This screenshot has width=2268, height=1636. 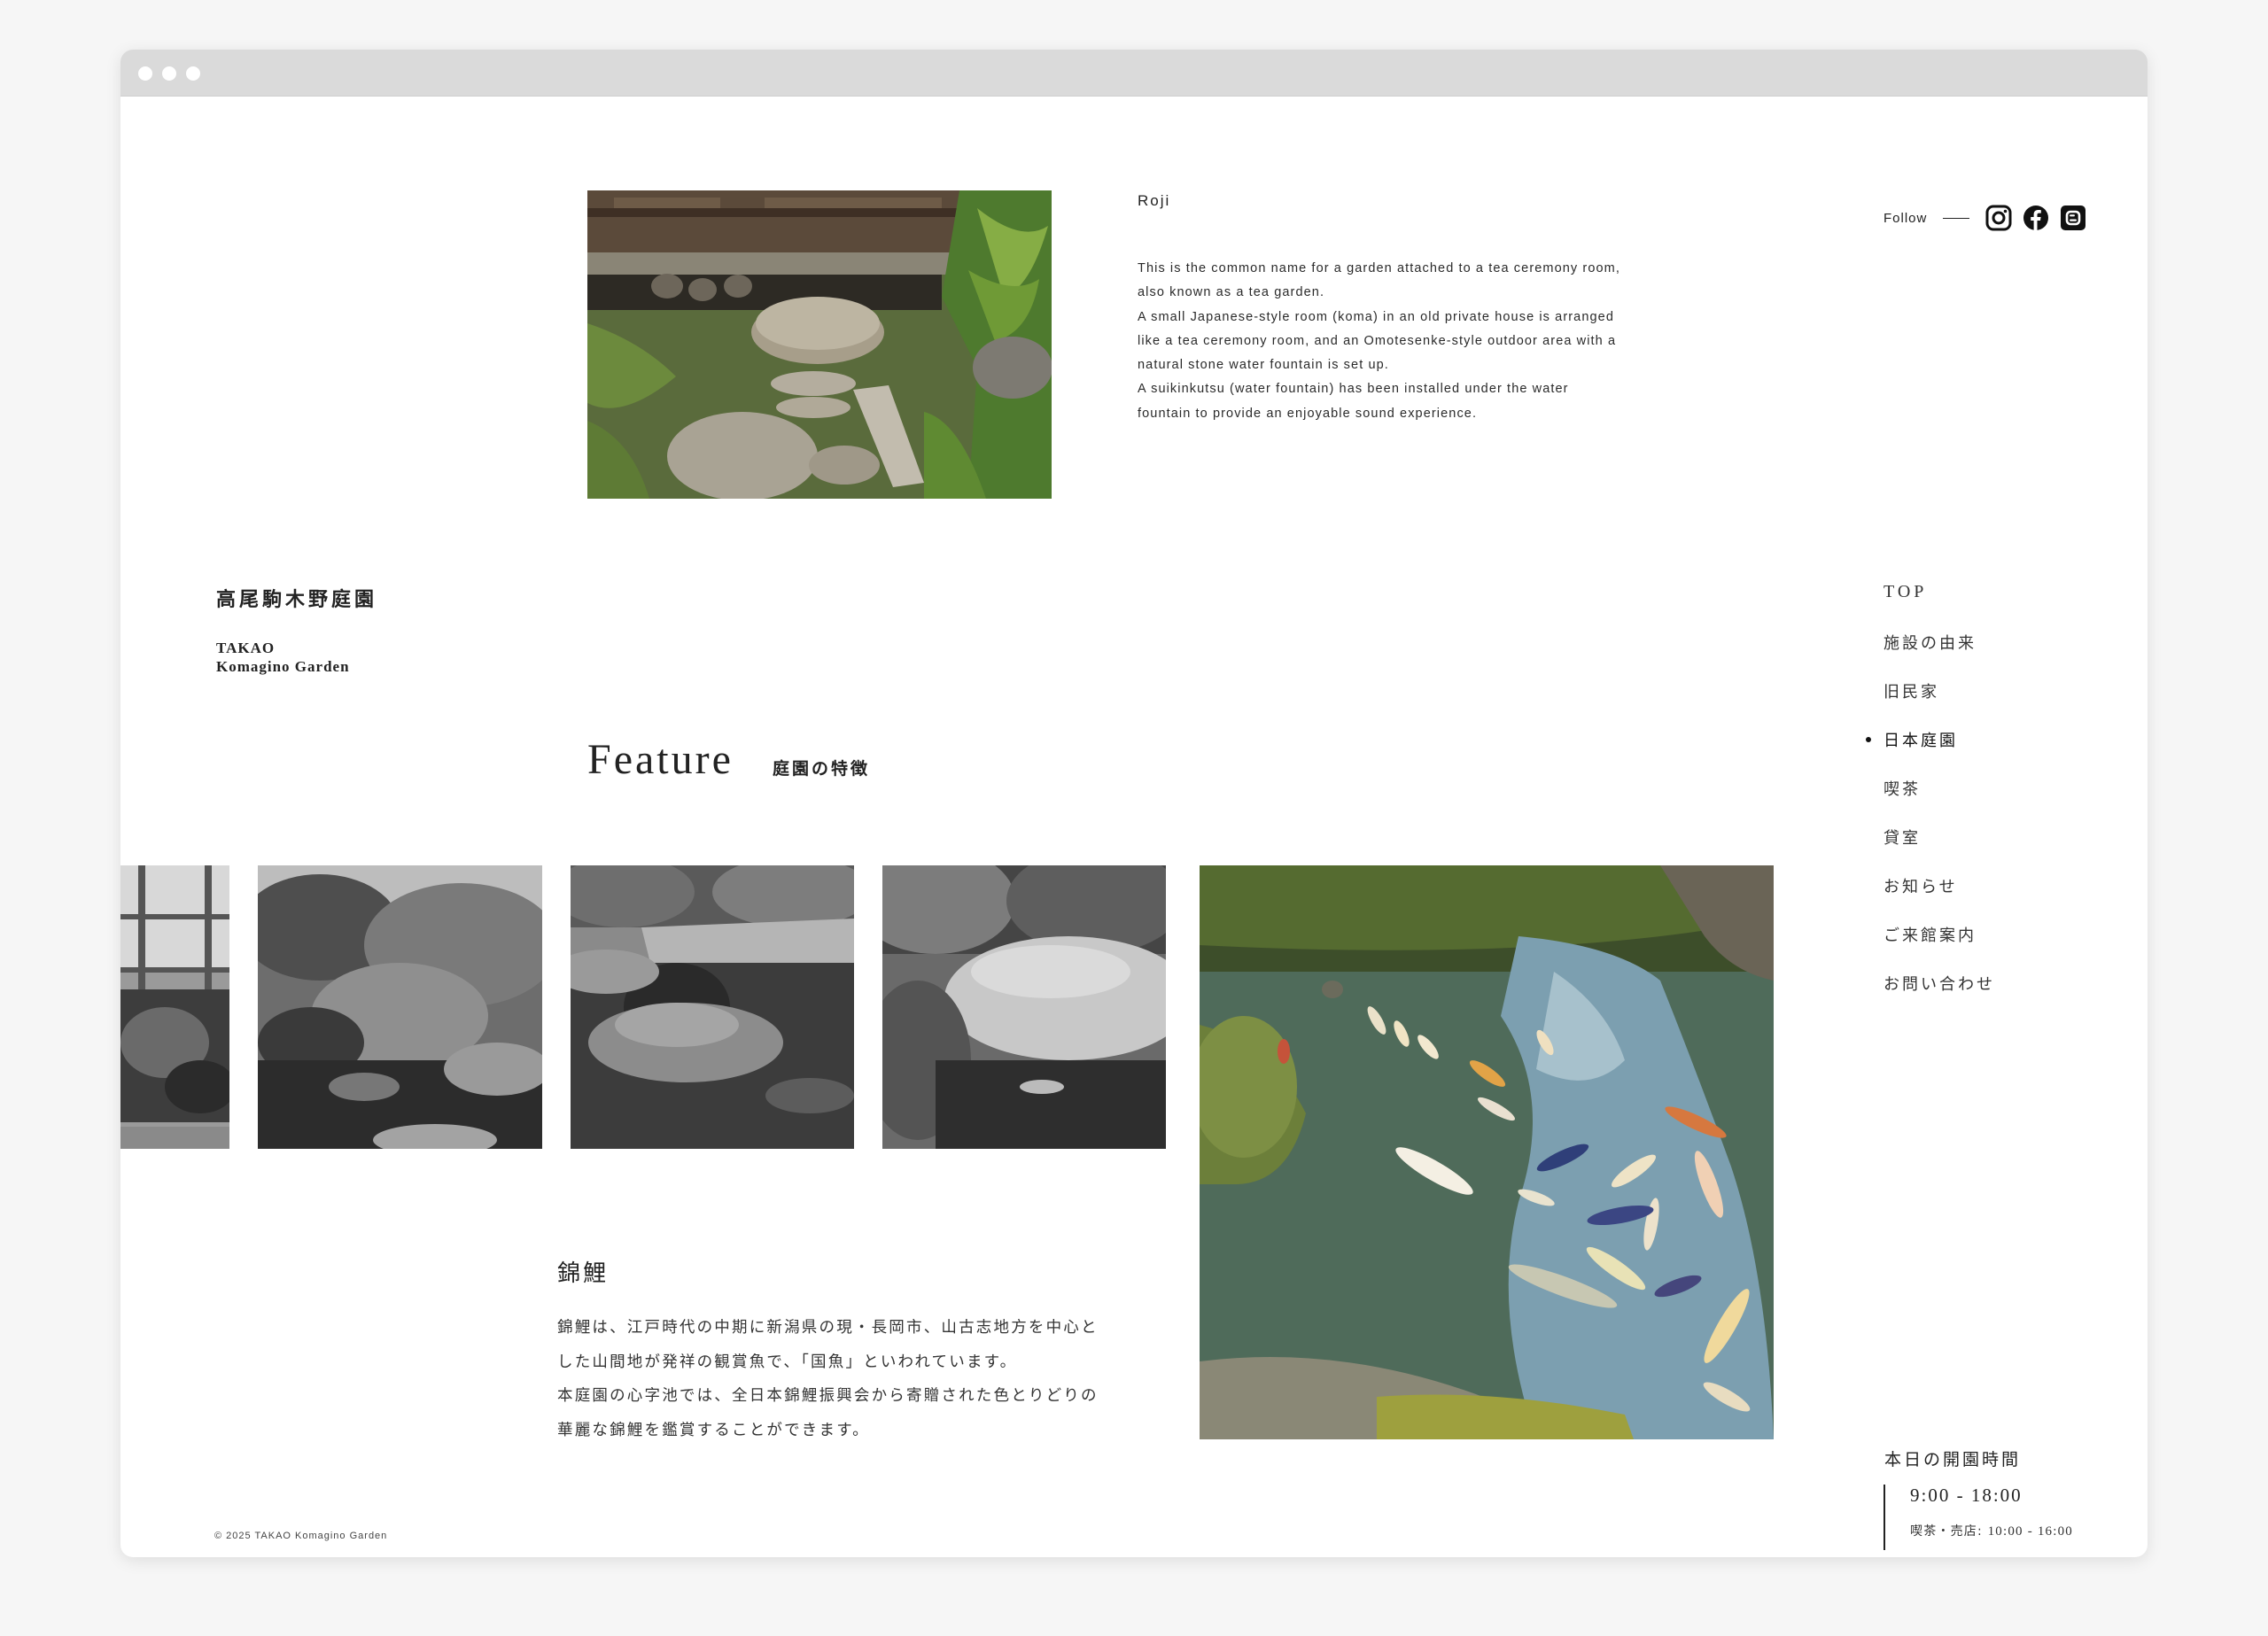 I want to click on facebook-icon, so click(x=2036, y=218).